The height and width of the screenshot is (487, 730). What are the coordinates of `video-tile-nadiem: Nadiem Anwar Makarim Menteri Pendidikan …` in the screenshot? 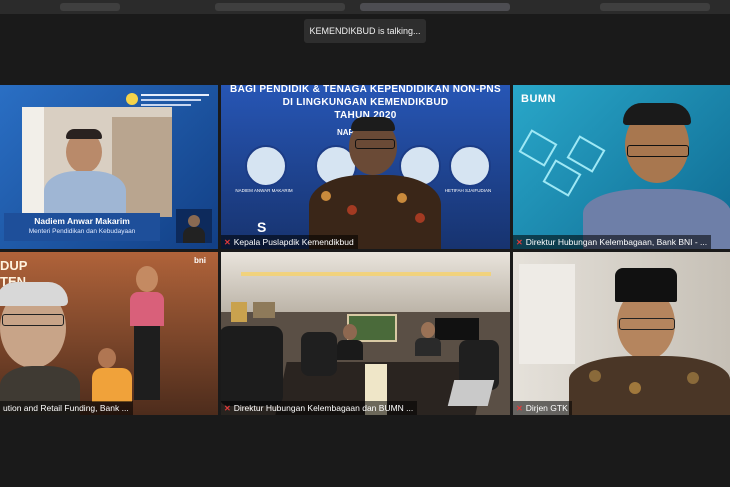 It's located at (109, 167).